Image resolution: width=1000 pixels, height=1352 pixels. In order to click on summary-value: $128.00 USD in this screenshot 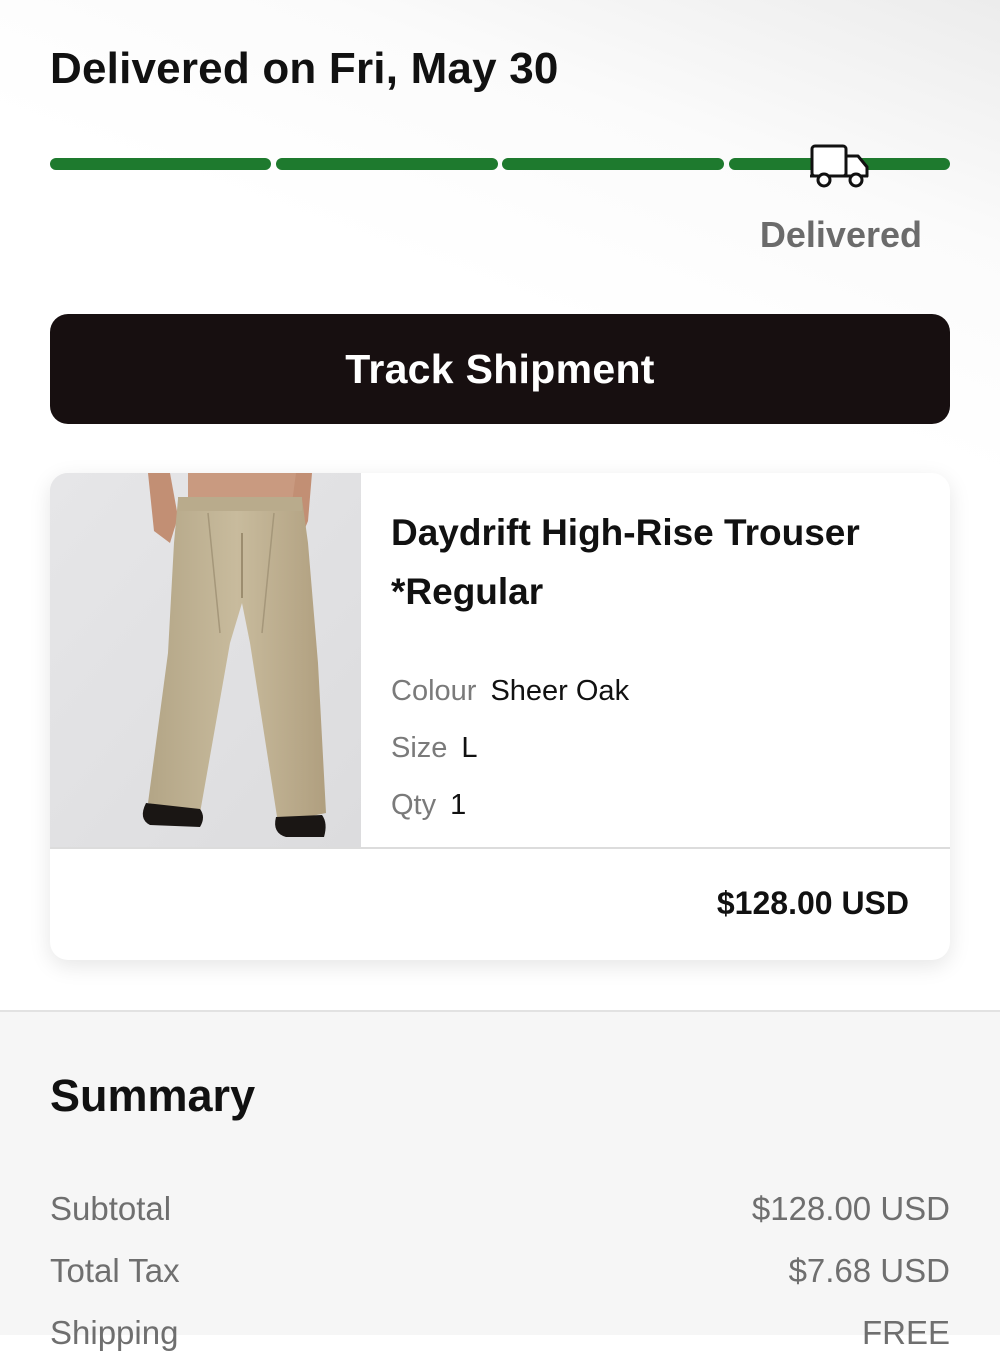, I will do `click(850, 1208)`.